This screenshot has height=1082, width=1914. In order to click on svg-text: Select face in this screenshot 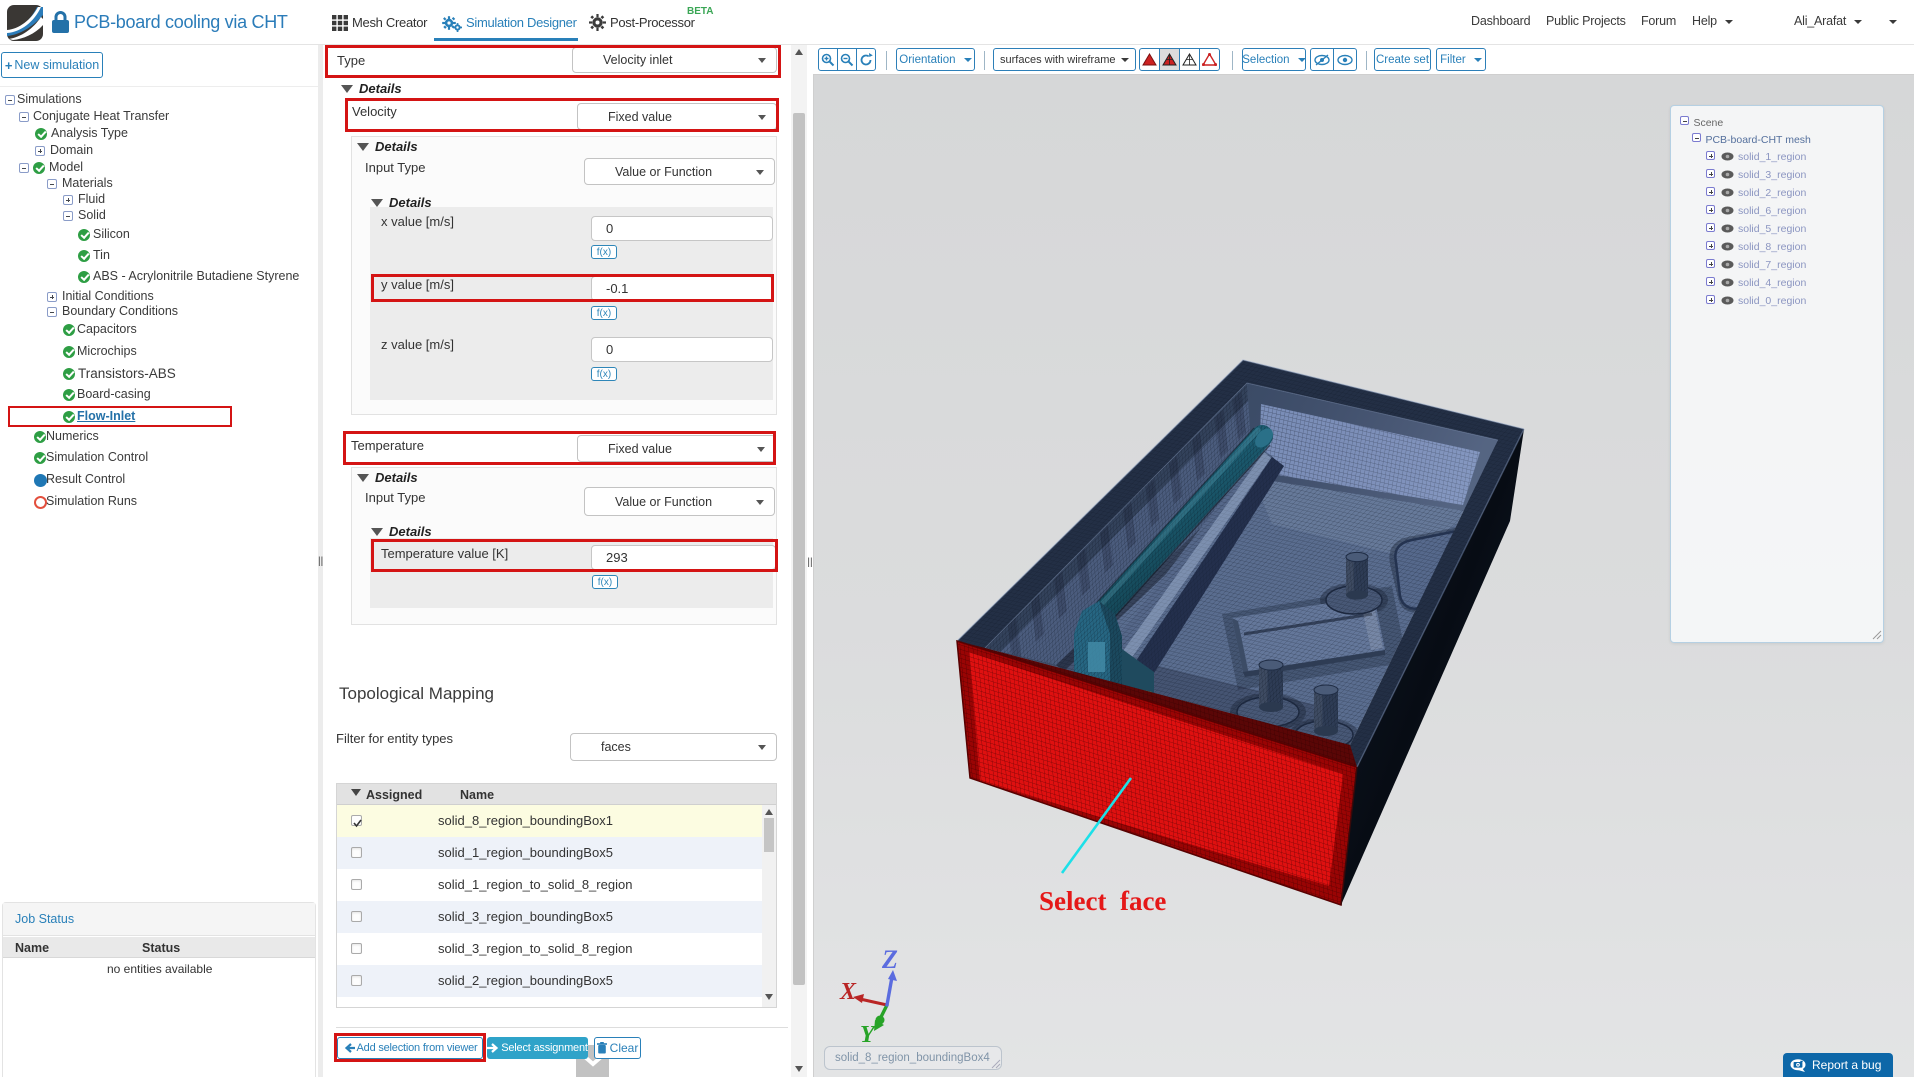, I will do `click(1102, 901)`.